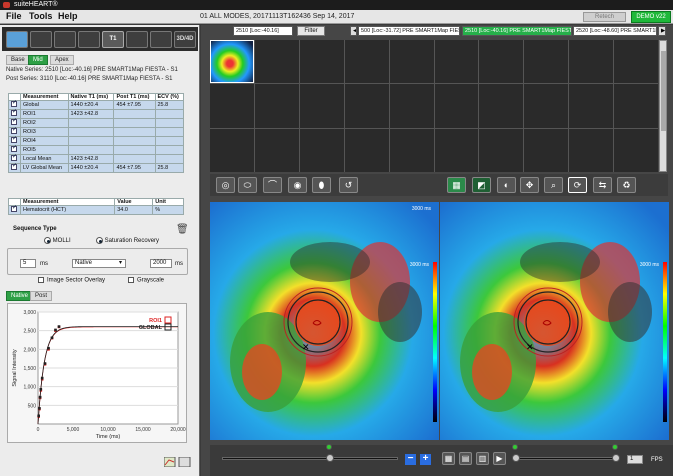 Image resolution: width=673 pixels, height=476 pixels. What do you see at coordinates (481, 185) in the screenshot?
I see `map-overlay-icon: ◩` at bounding box center [481, 185].